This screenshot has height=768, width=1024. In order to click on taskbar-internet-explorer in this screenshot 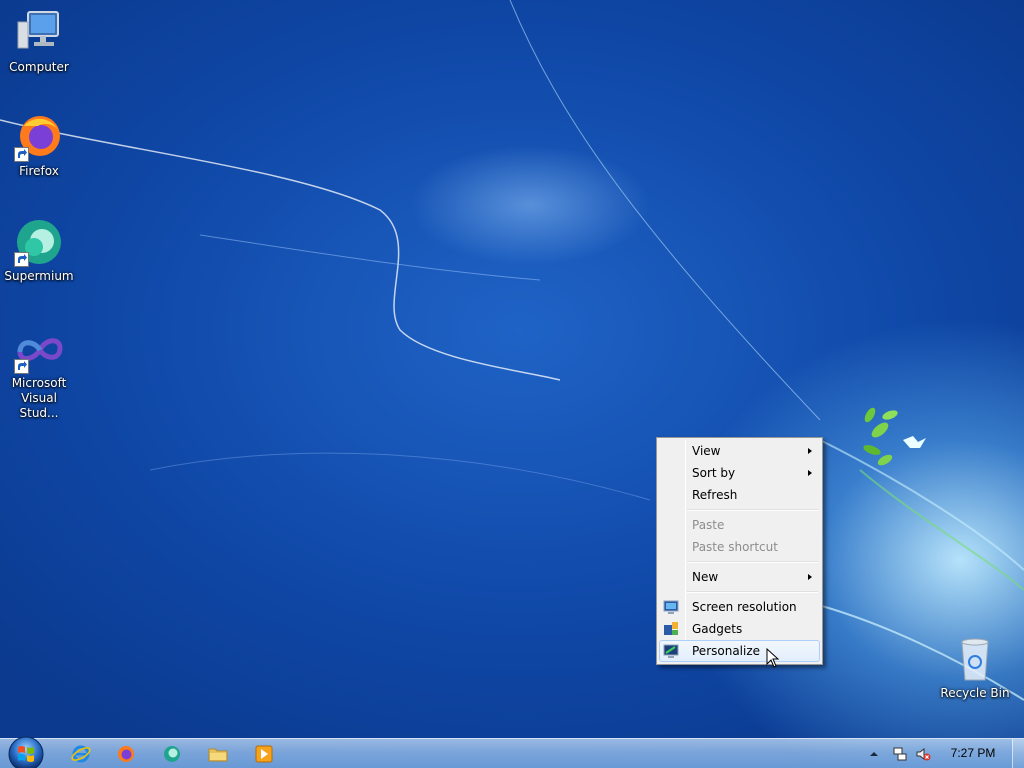, I will do `click(81, 754)`.